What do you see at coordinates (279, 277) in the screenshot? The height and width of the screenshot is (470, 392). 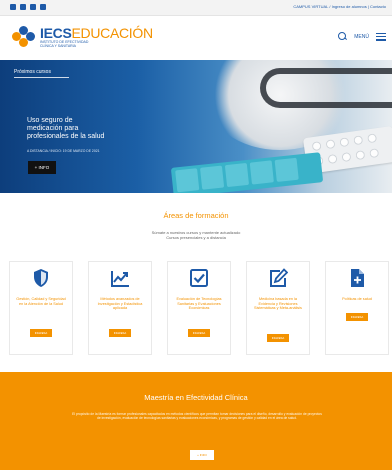 I see `edit-icon` at bounding box center [279, 277].